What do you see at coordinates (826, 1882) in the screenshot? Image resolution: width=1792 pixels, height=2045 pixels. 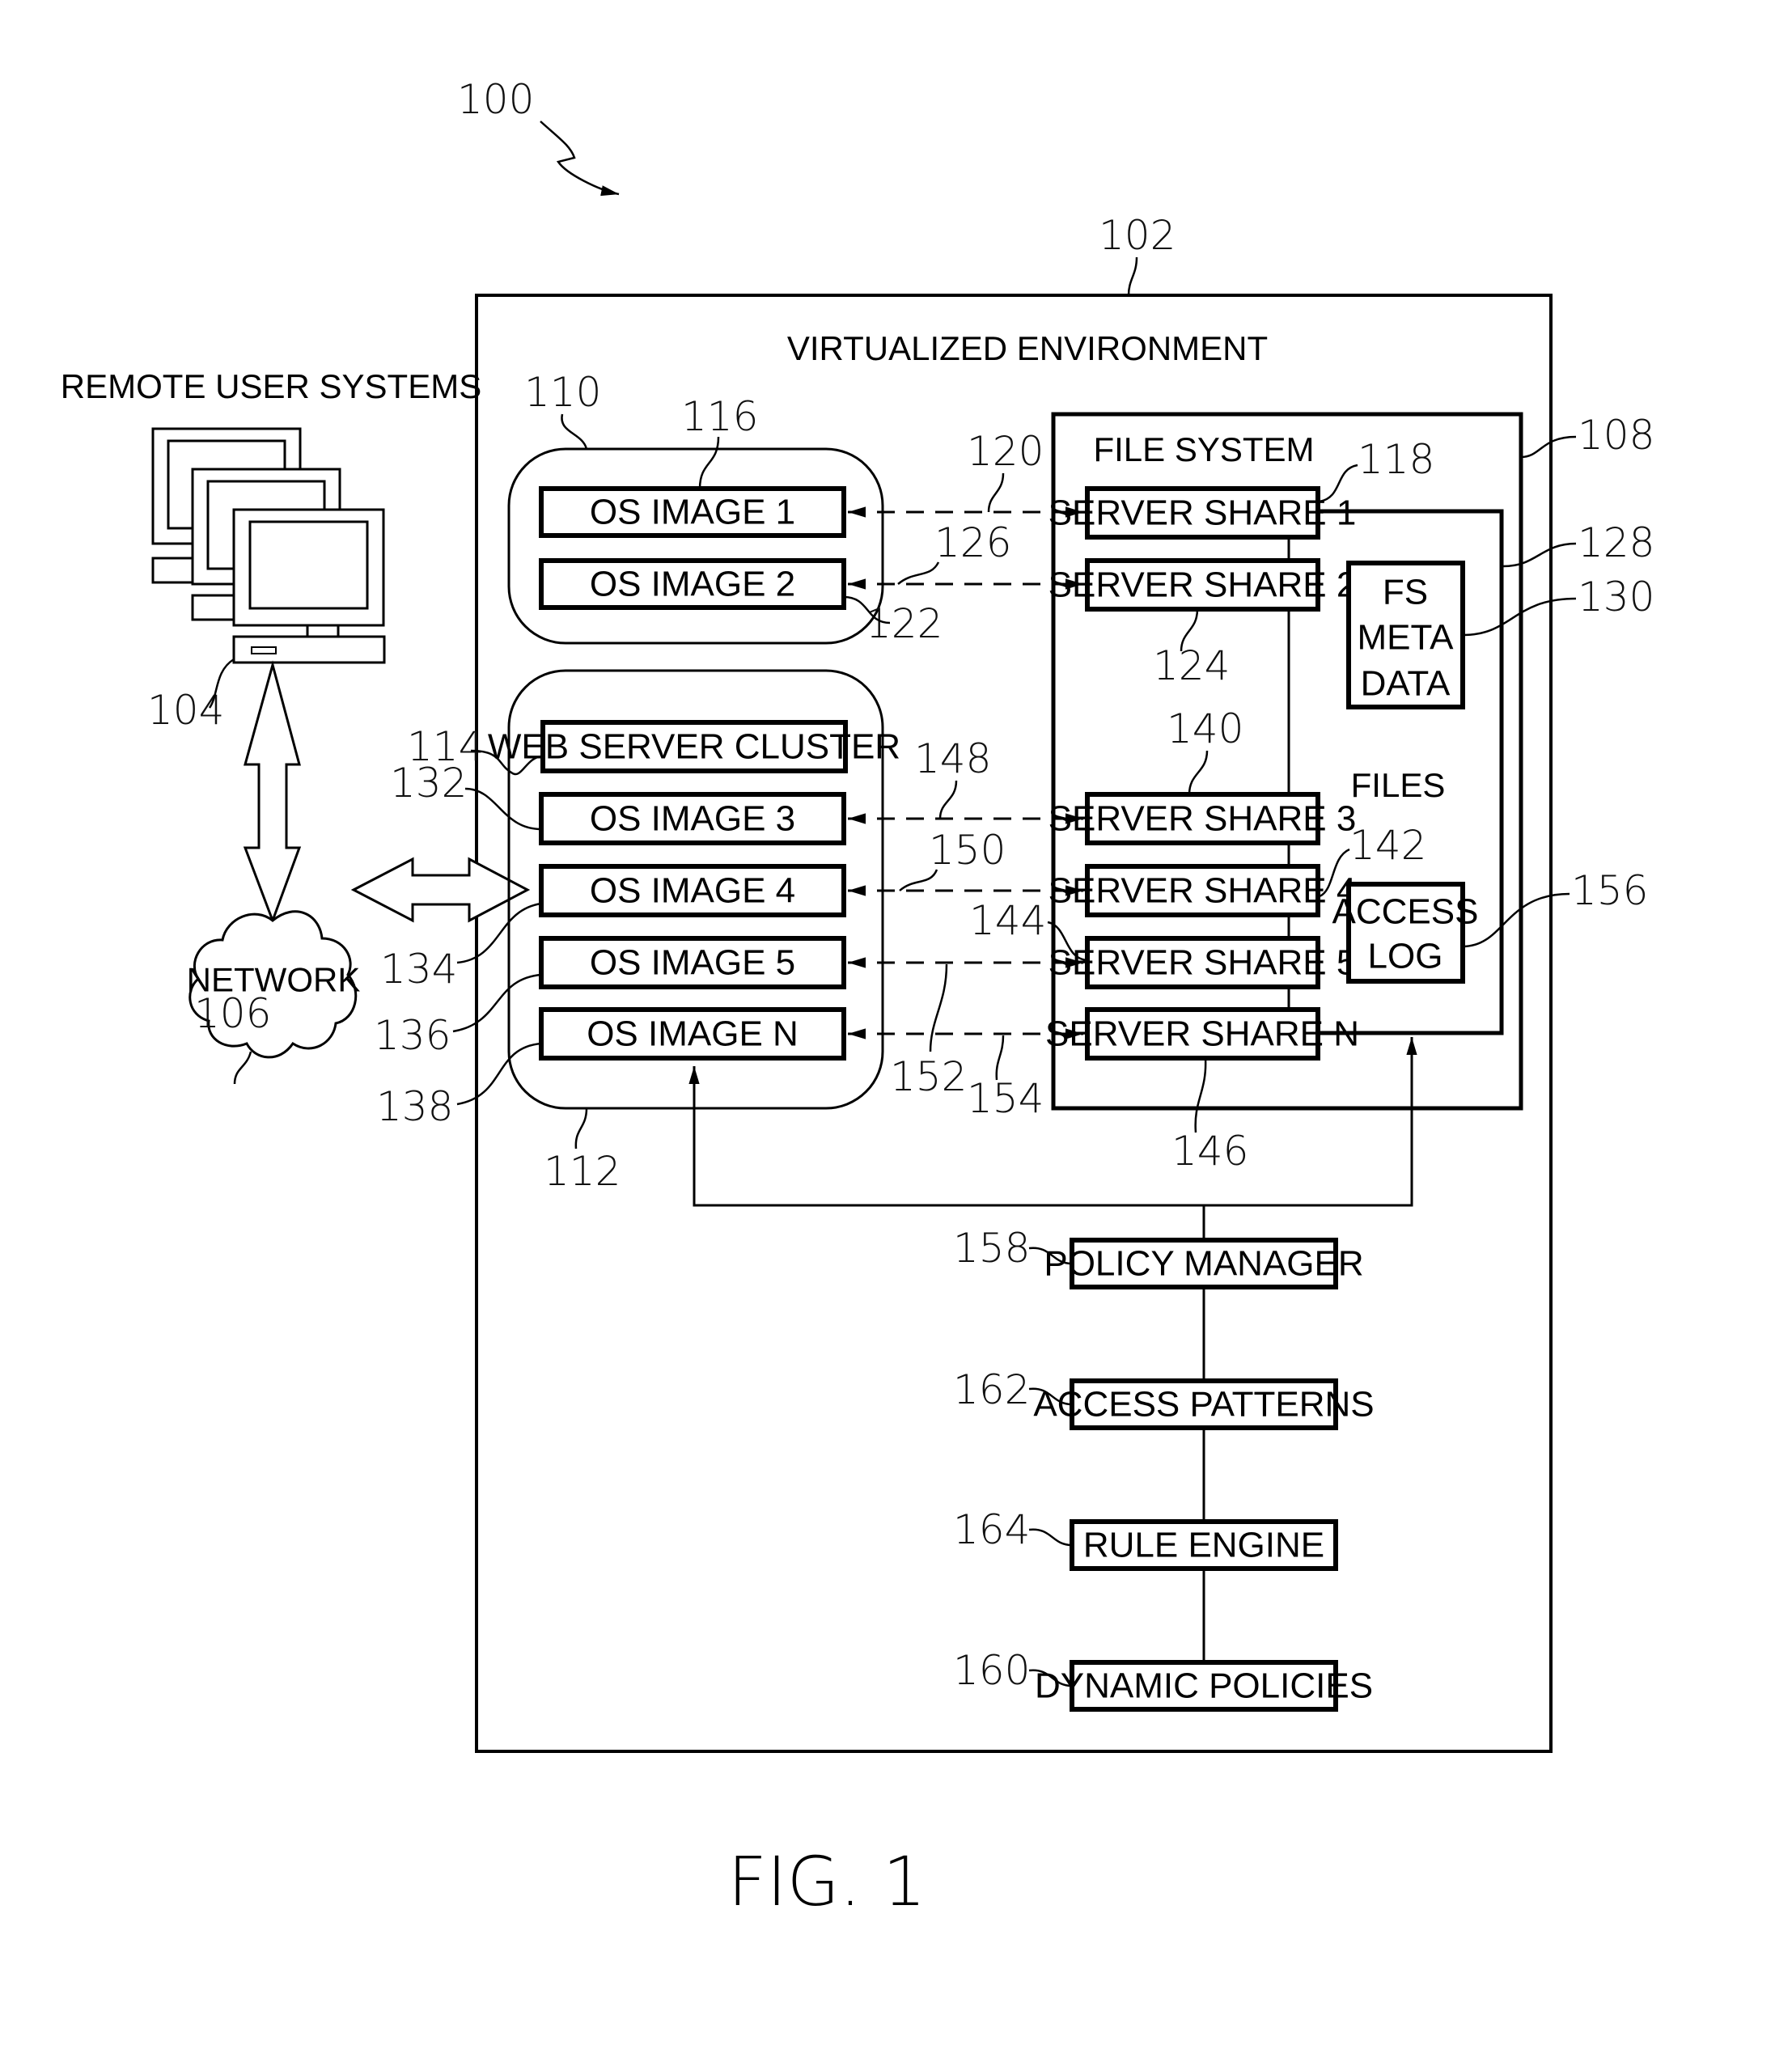 I see `figure-caption: FIG. 1` at bounding box center [826, 1882].